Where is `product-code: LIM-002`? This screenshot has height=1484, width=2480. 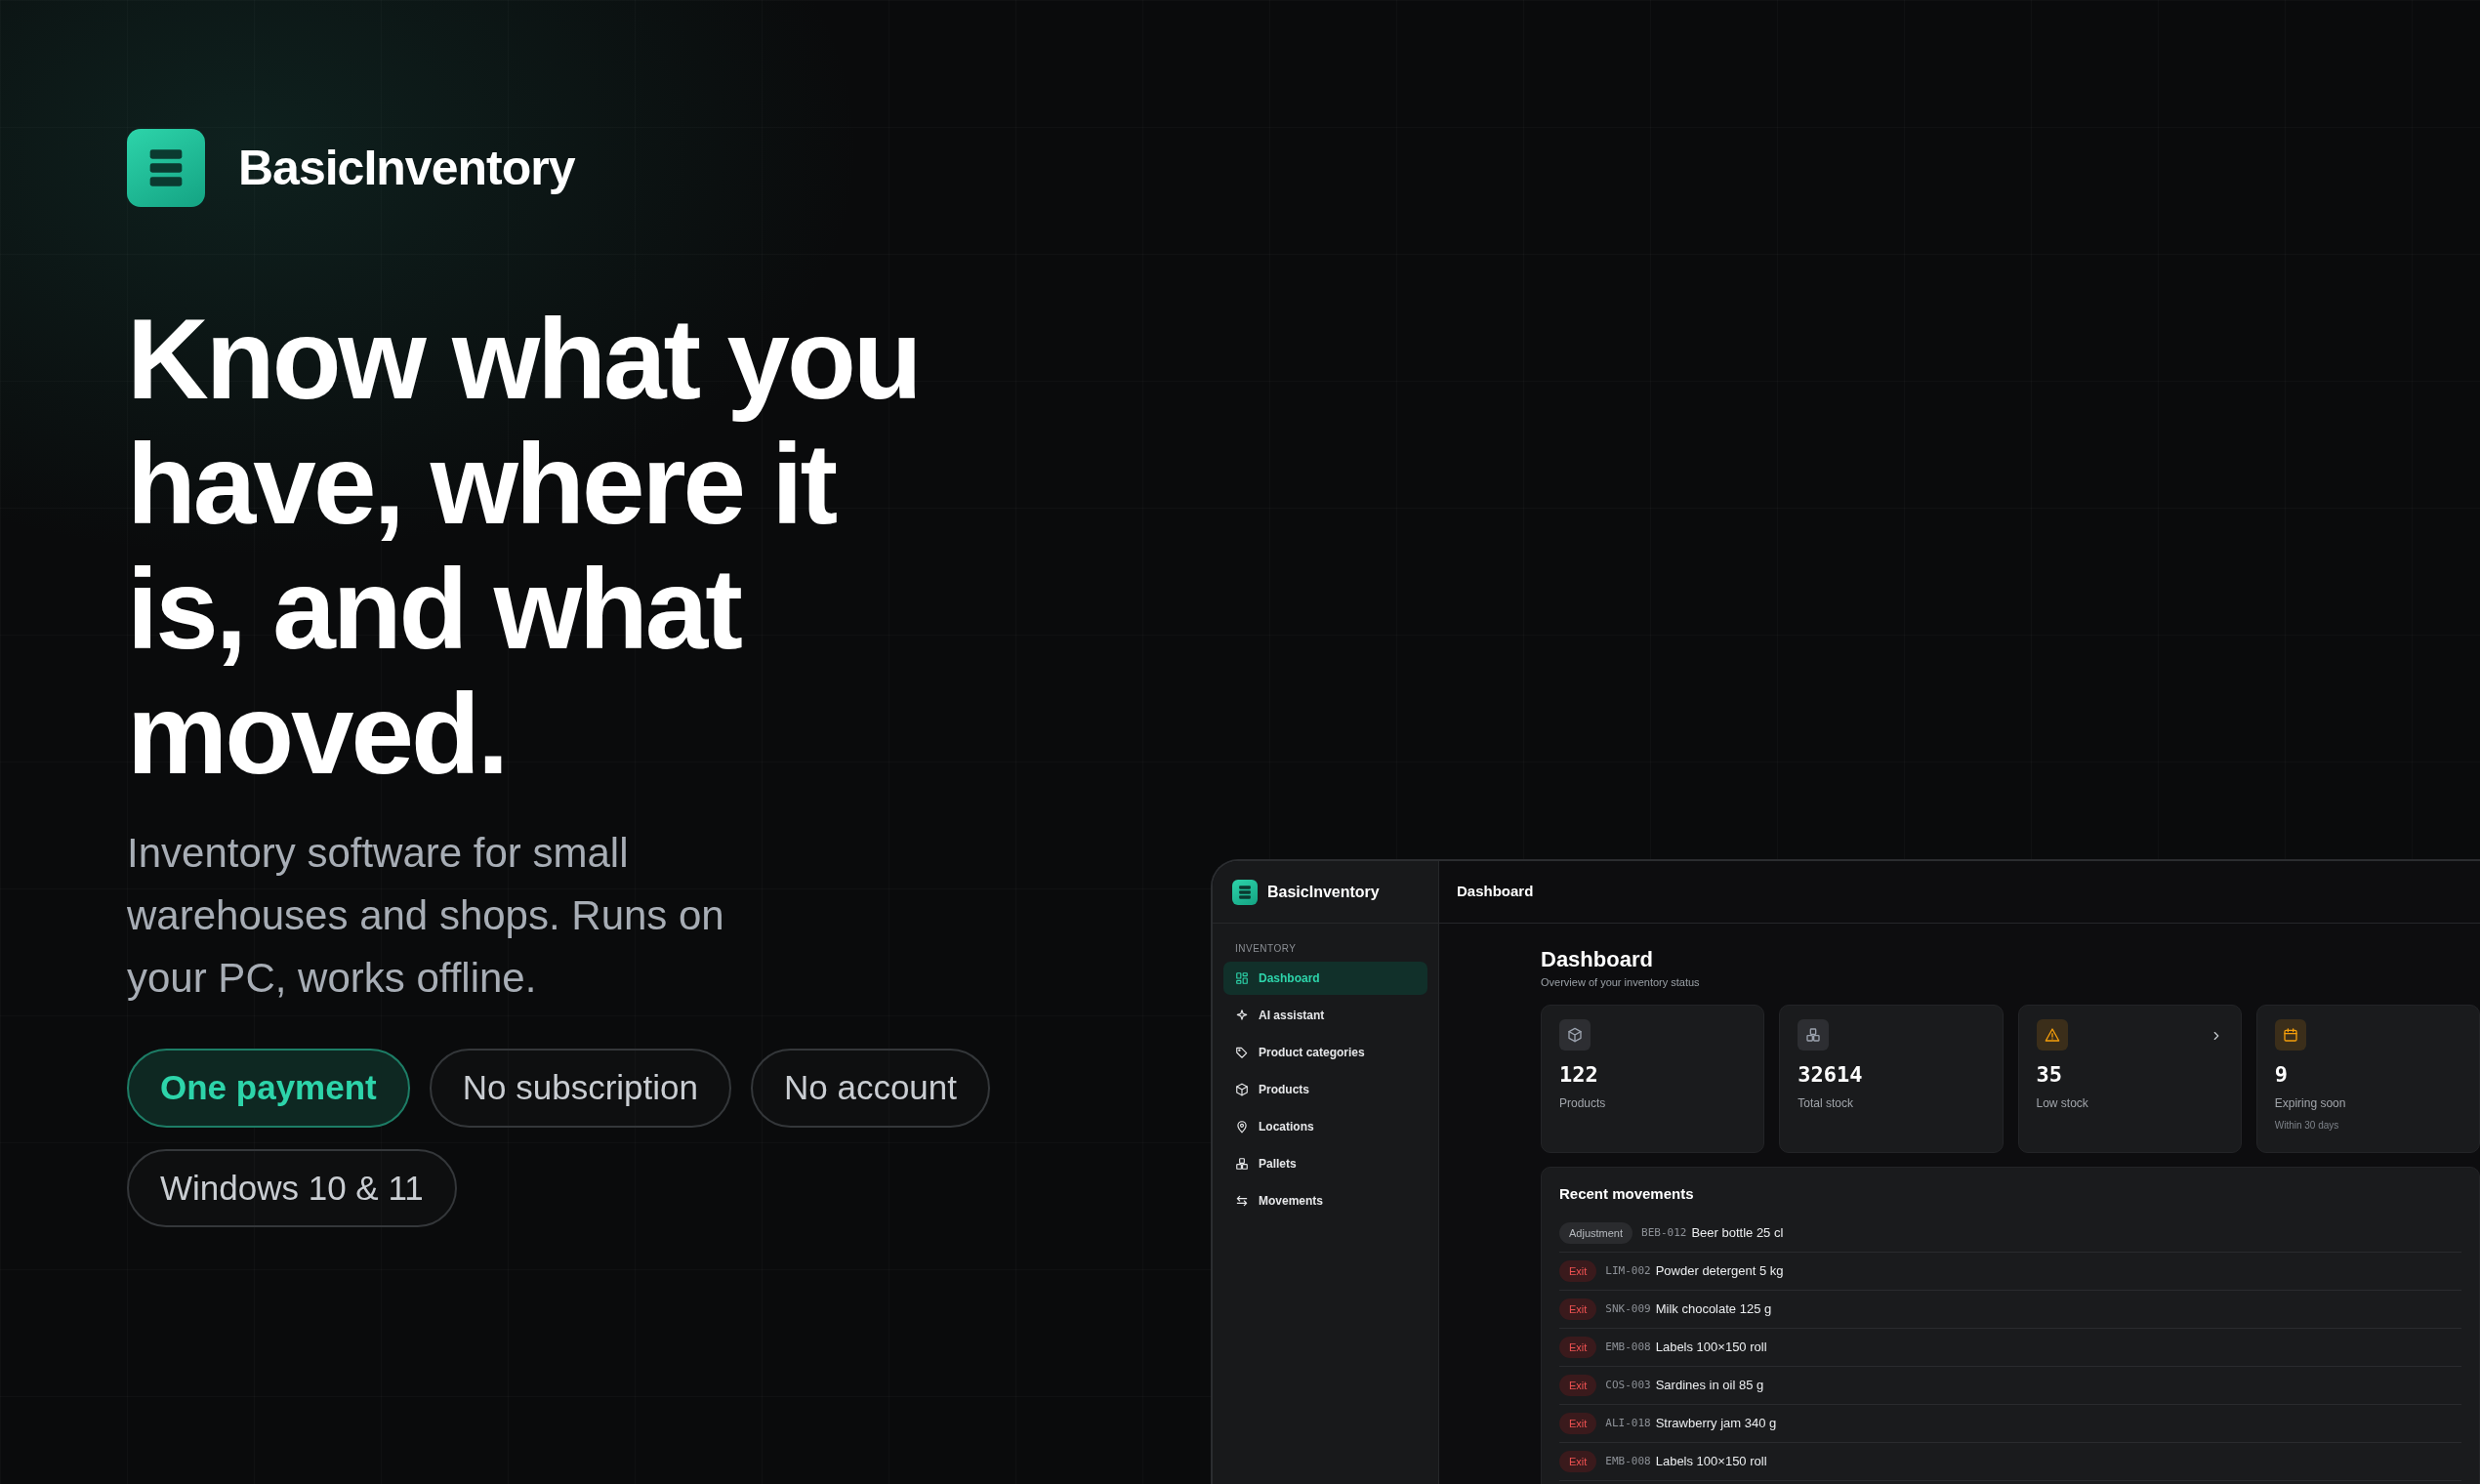
product-code: LIM-002 is located at coordinates (1628, 1271).